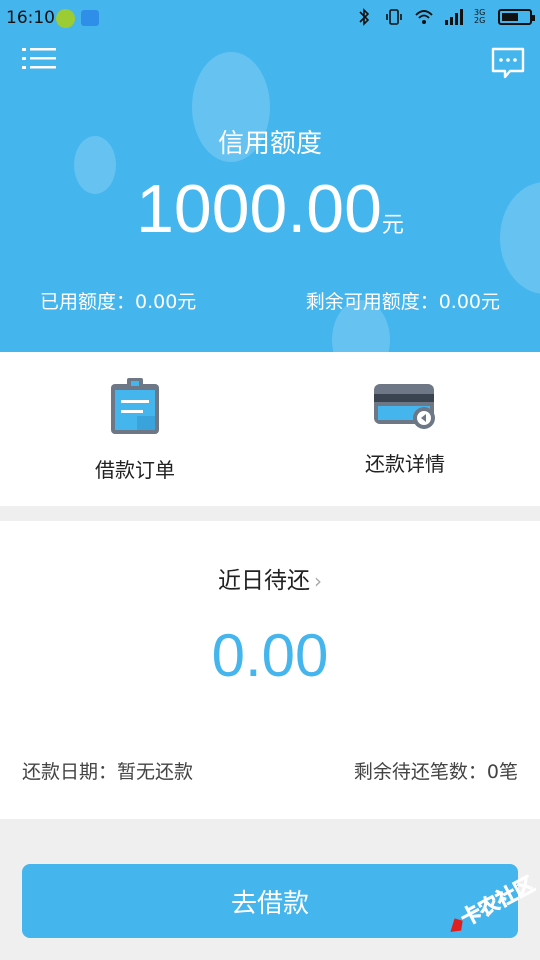 The height and width of the screenshot is (960, 540). I want to click on pending-amount: 0.00, so click(270, 655).